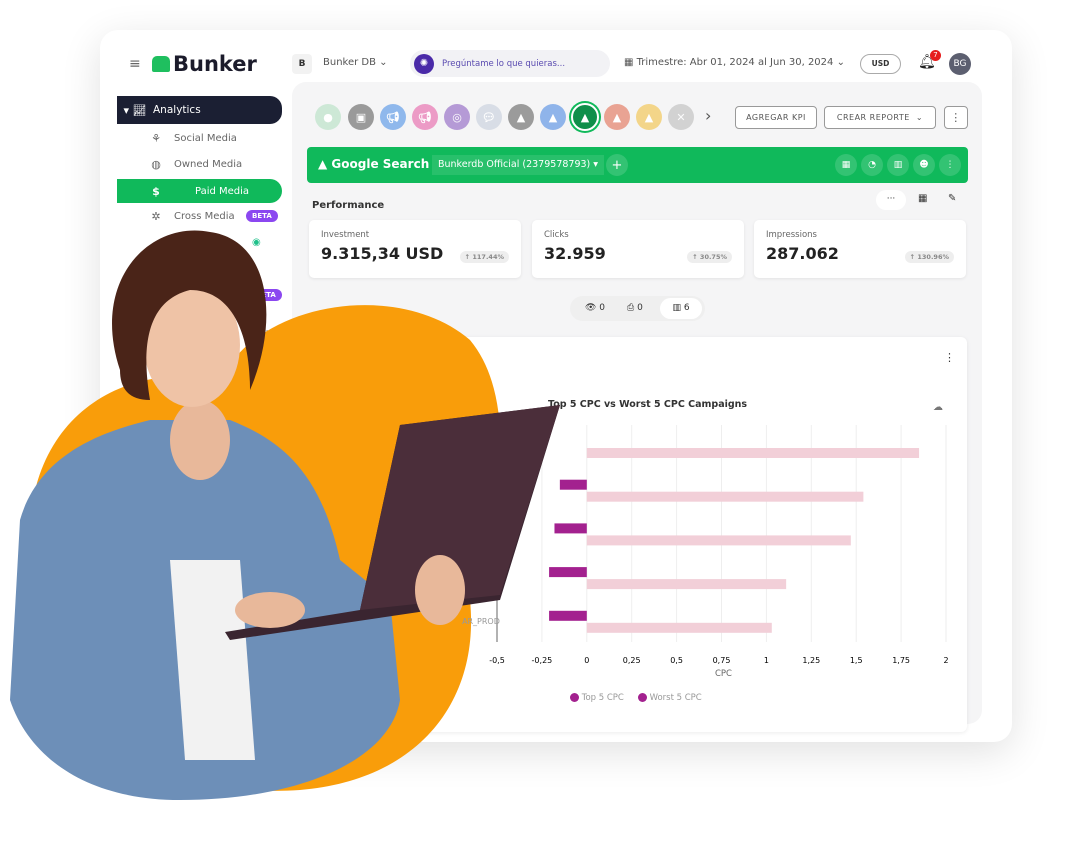  I want to click on woman-shirt-inner, so click(212, 660).